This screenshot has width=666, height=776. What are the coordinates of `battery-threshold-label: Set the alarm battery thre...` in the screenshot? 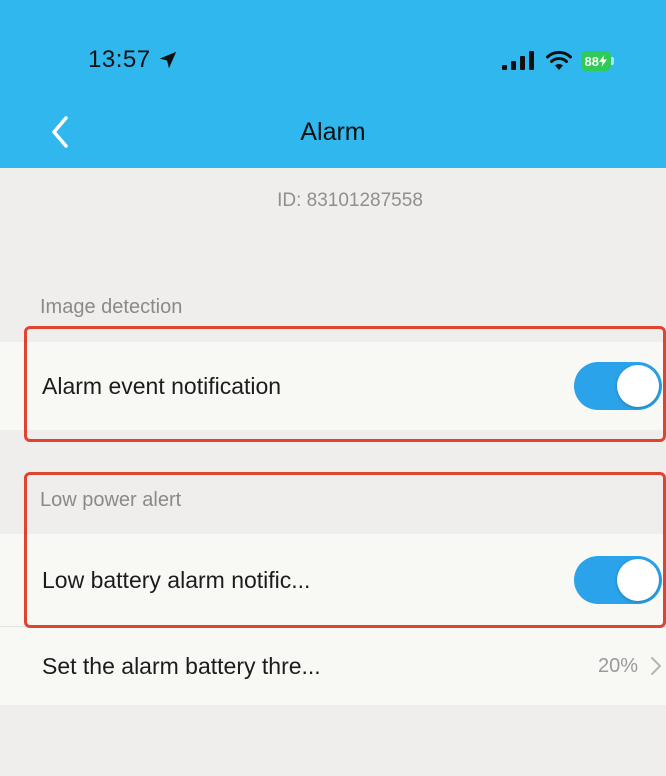 It's located at (181, 665).